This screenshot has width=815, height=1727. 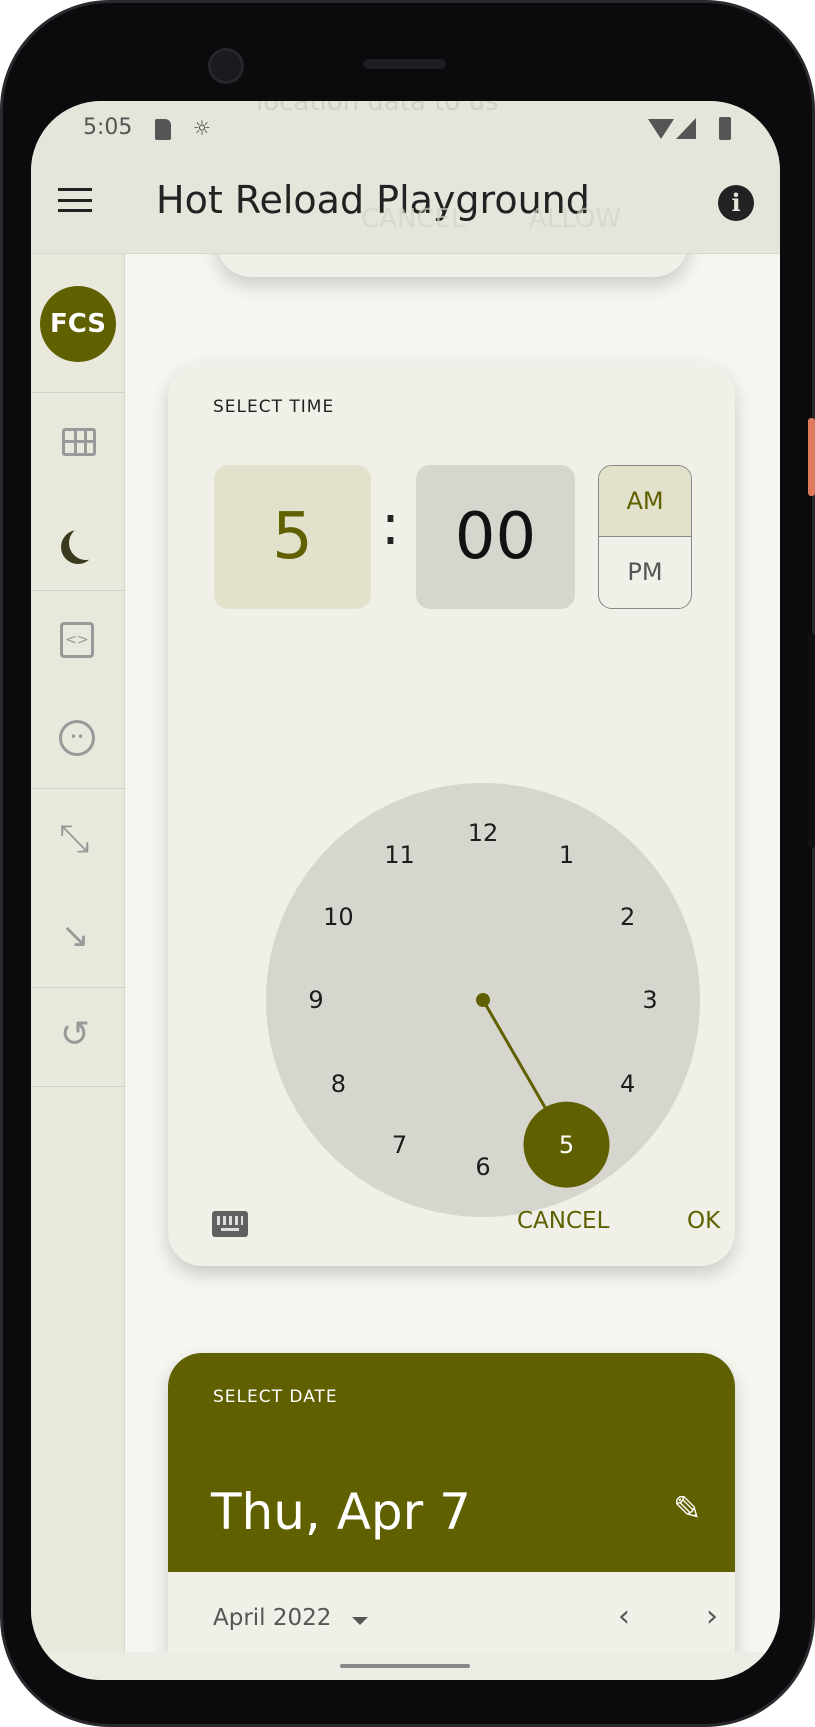 What do you see at coordinates (75, 1034) in the screenshot?
I see `refresh-icon: ↺` at bounding box center [75, 1034].